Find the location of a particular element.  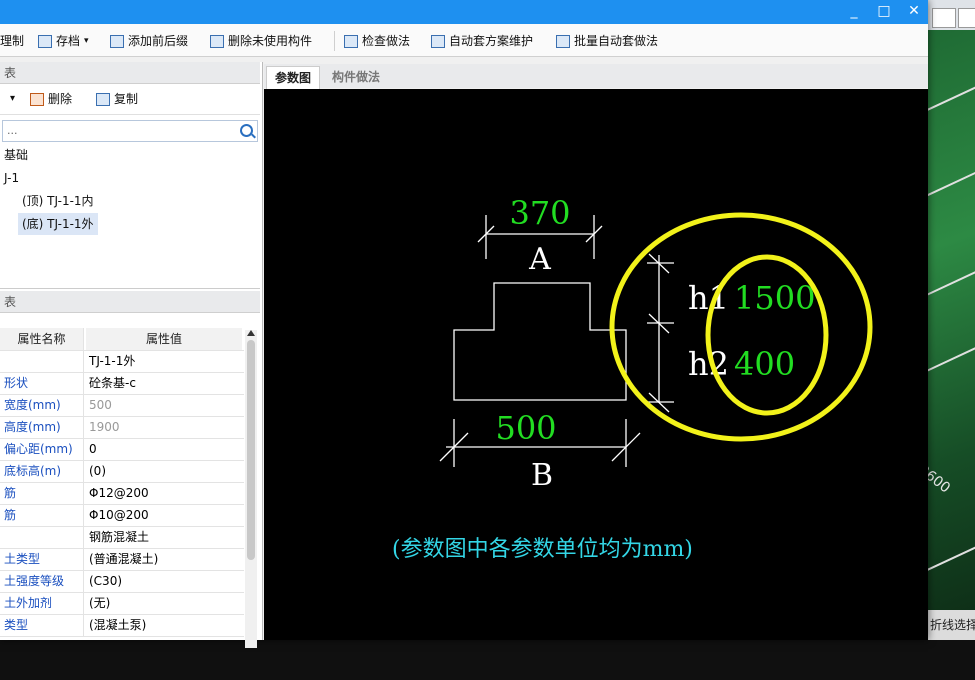

scroll-up-icon is located at coordinates (251, 333).